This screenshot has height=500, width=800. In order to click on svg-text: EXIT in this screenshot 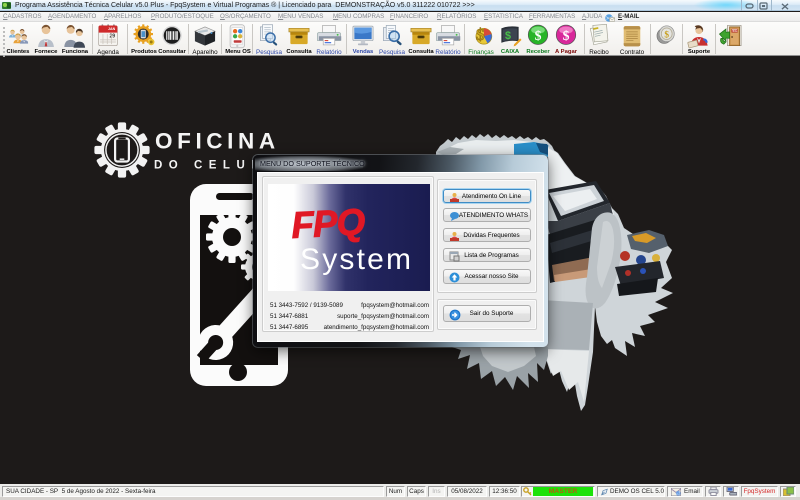, I will do `click(735, 31)`.